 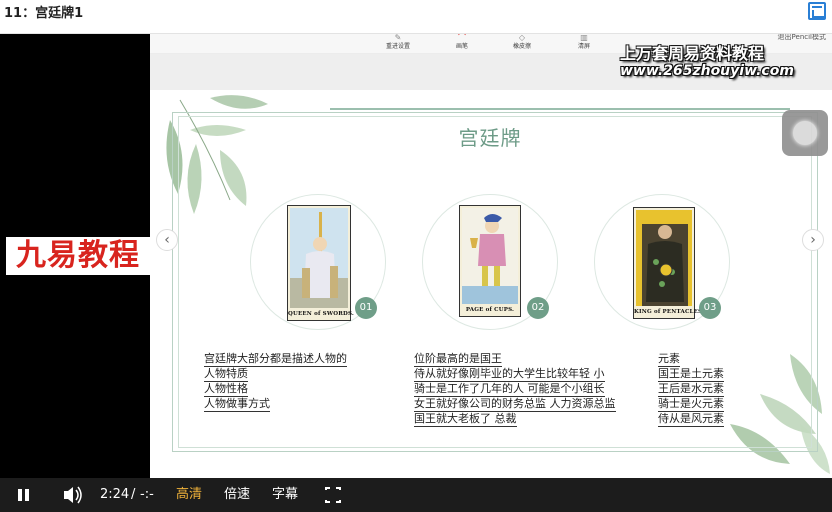 What do you see at coordinates (398, 38) in the screenshot?
I see `pen-icon: ✎` at bounding box center [398, 38].